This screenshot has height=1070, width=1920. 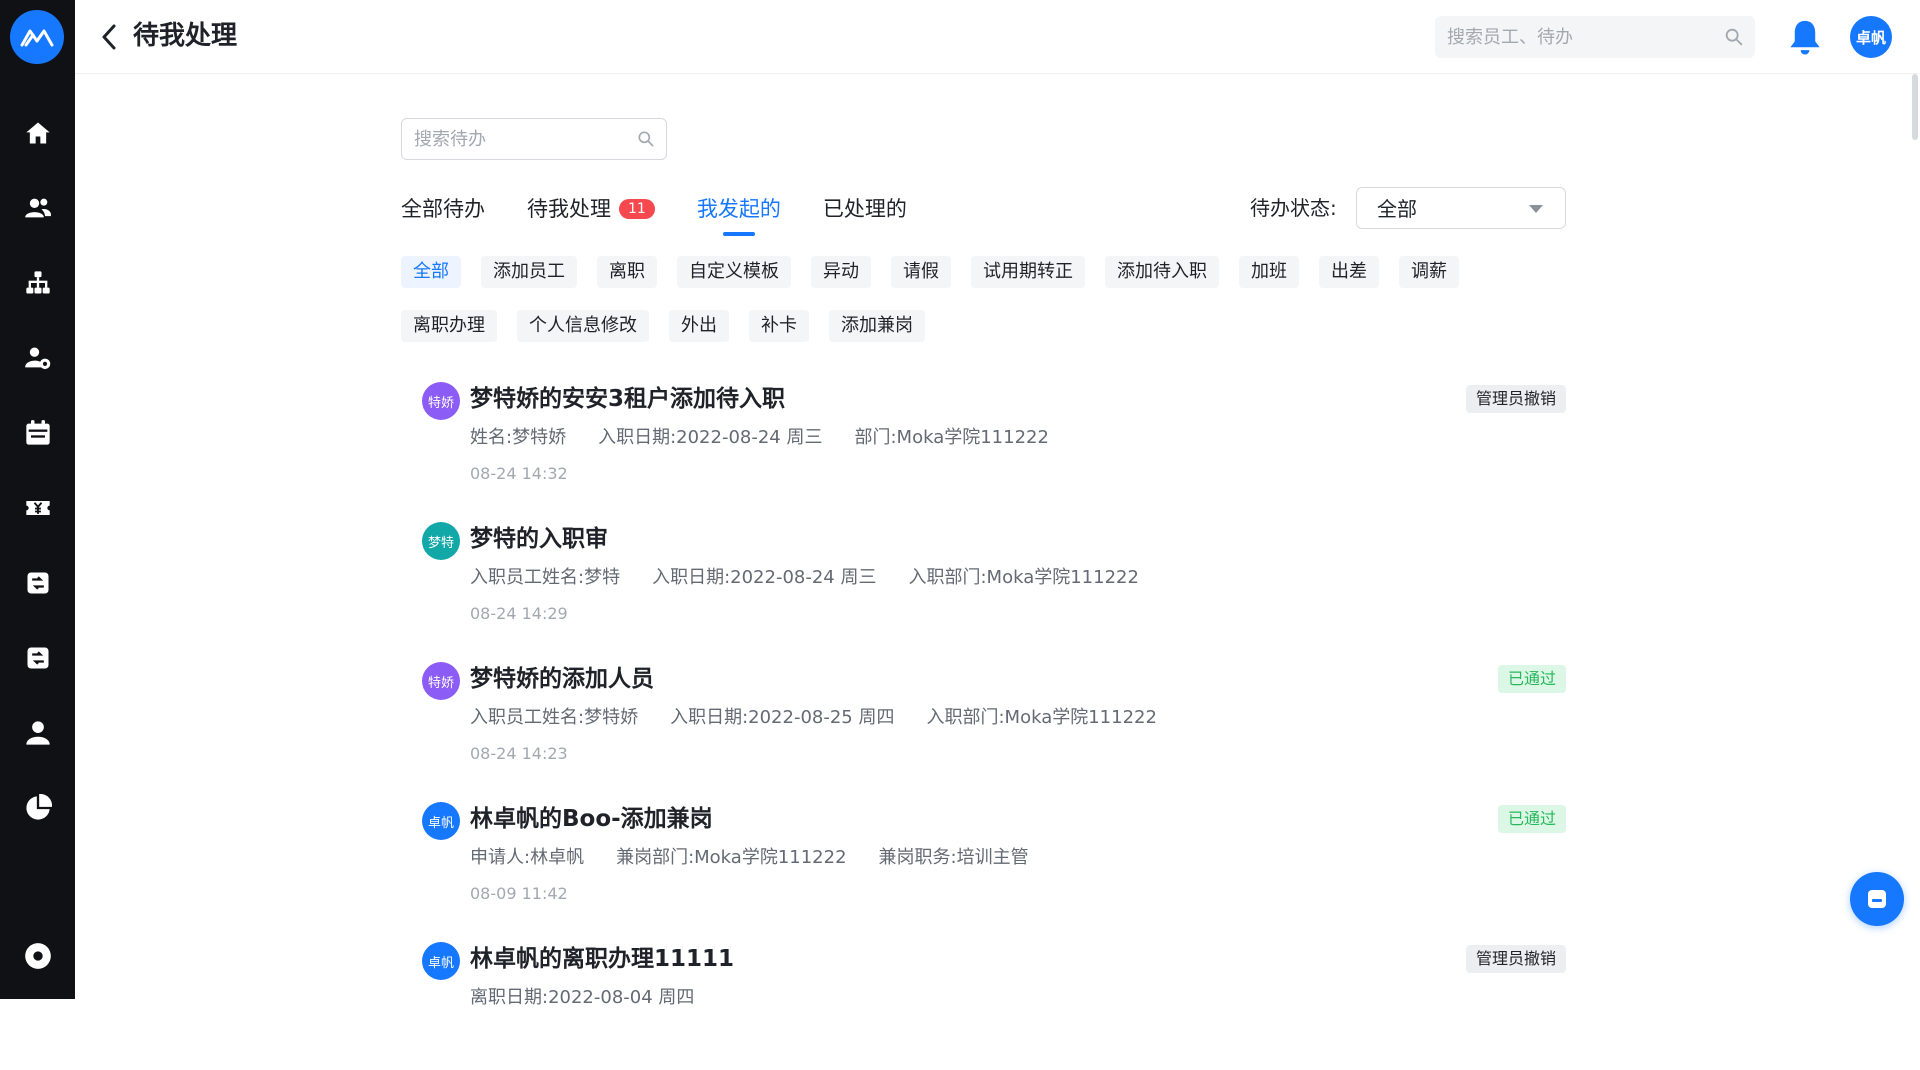 I want to click on todo-field: 离职日期:2022-08-04 周四, so click(x=582, y=997).